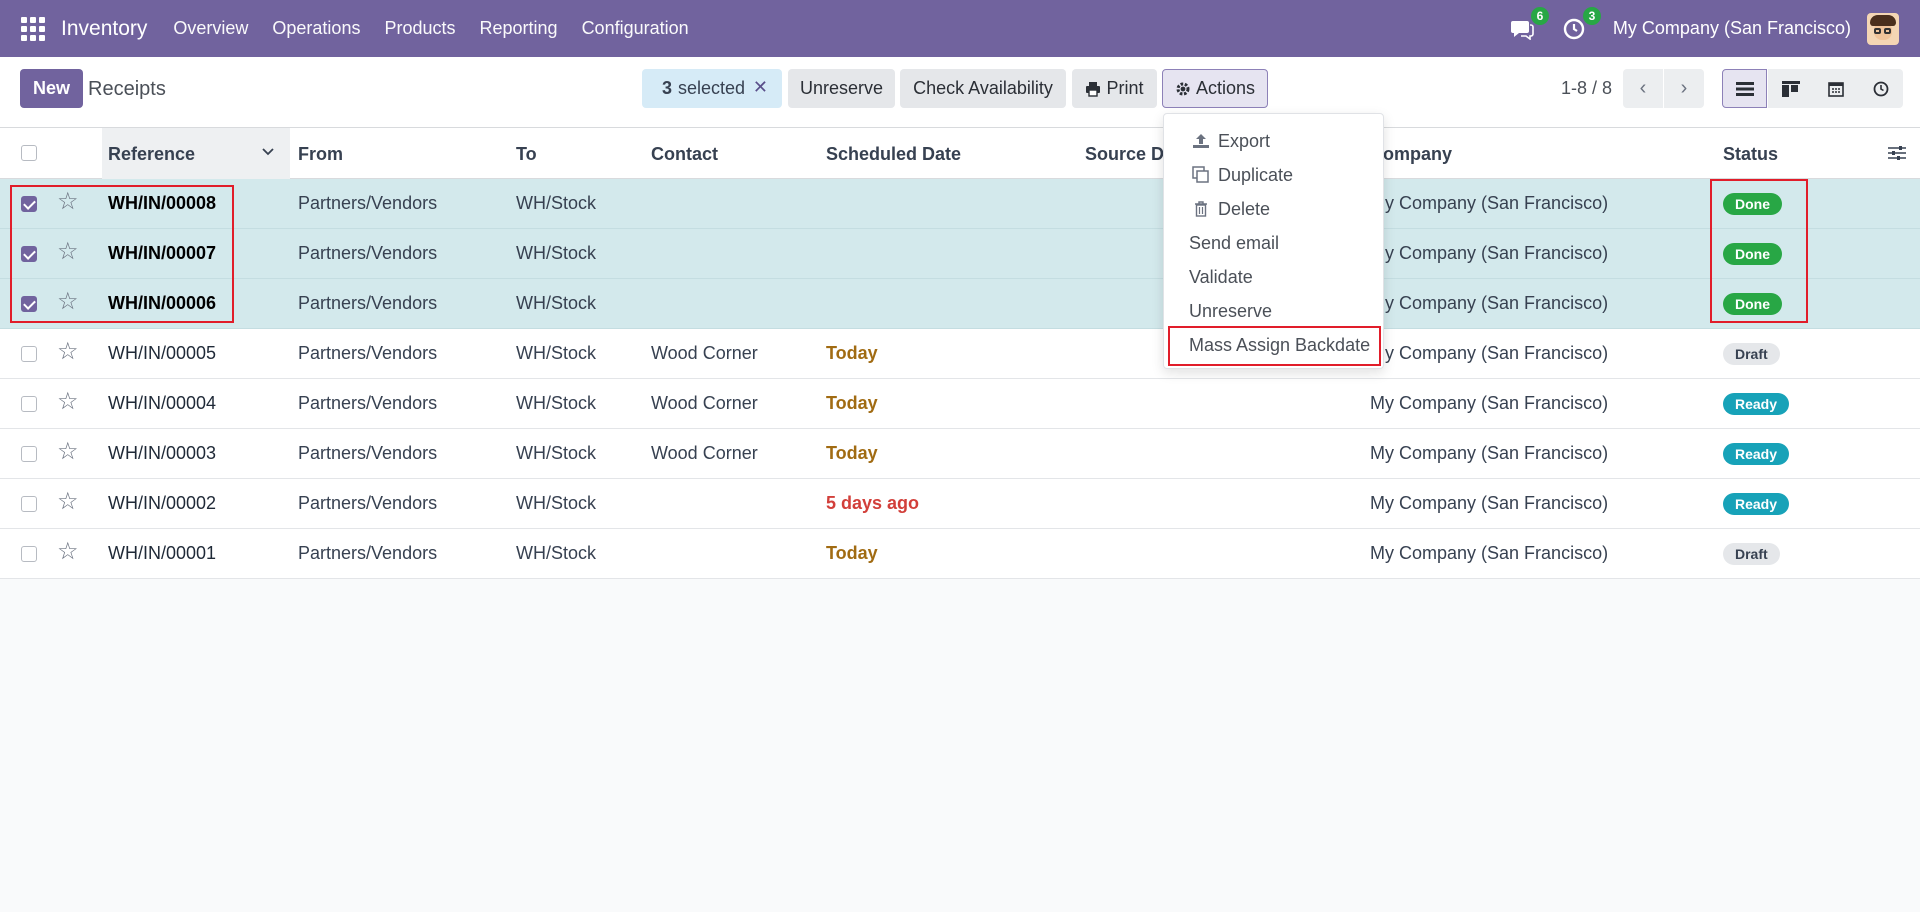 This screenshot has width=1920, height=912. Describe the element at coordinates (51, 88) in the screenshot. I see `new-button: New` at that location.